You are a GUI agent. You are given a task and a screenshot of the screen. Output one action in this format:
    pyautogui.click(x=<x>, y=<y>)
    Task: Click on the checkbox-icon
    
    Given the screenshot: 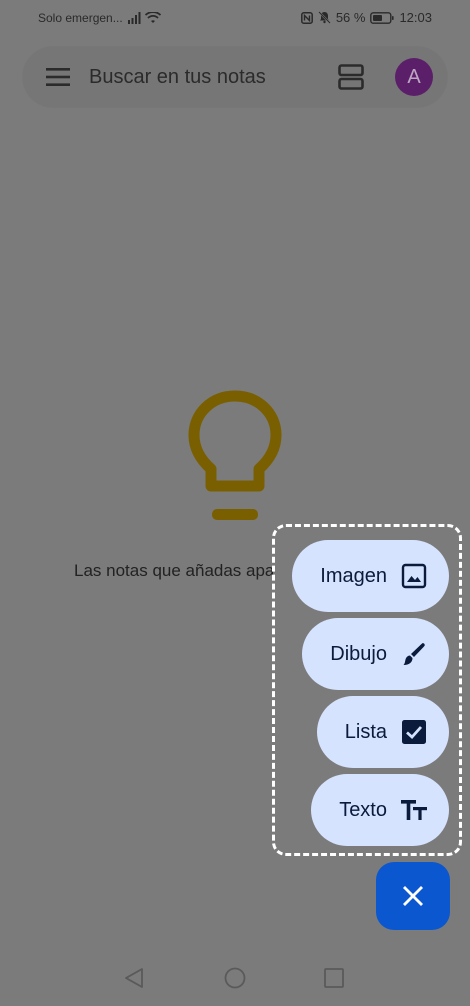 What is the action you would take?
    pyautogui.click(x=414, y=732)
    